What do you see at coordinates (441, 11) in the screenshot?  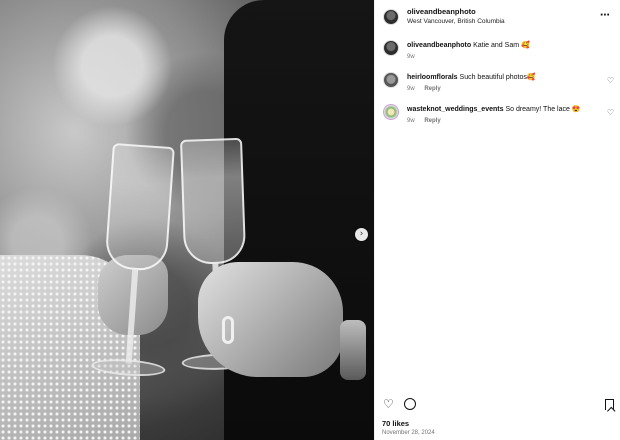 I see `post-username: oliveandbeanphoto` at bounding box center [441, 11].